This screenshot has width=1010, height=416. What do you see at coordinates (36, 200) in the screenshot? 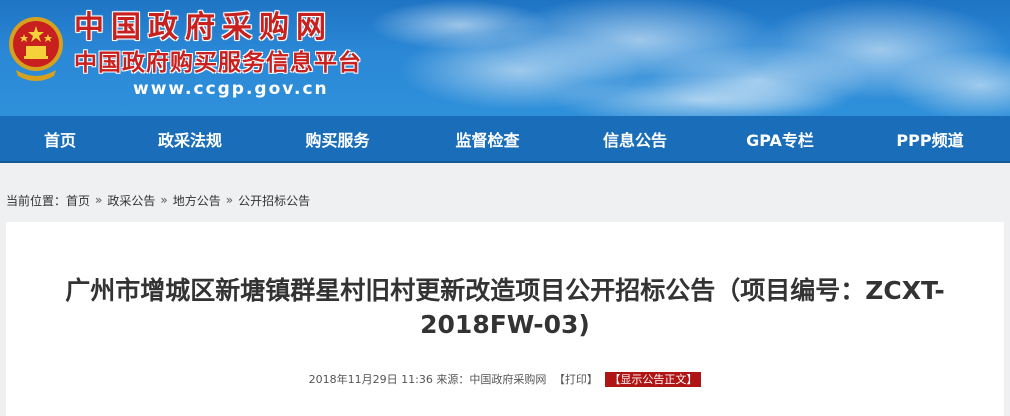
I see `breadcrumb-prefix: 当前位置：` at bounding box center [36, 200].